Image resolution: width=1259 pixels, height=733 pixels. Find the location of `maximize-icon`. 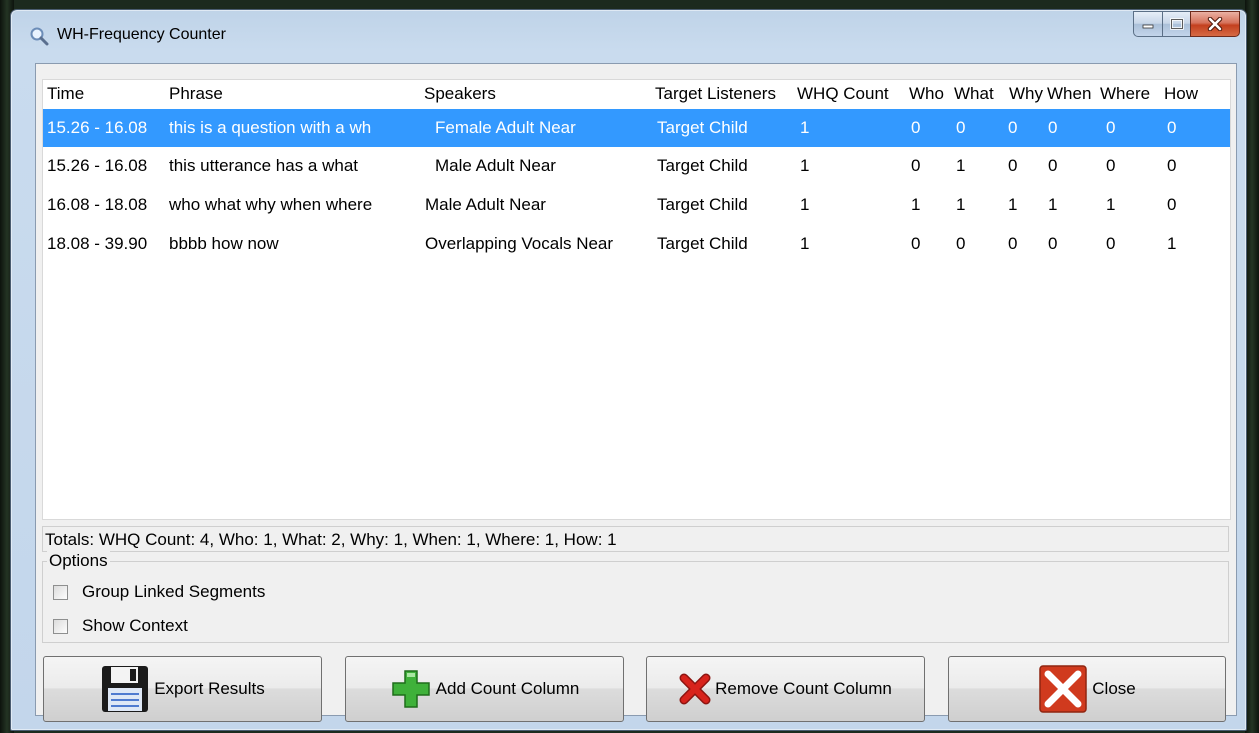

maximize-icon is located at coordinates (1176, 24).